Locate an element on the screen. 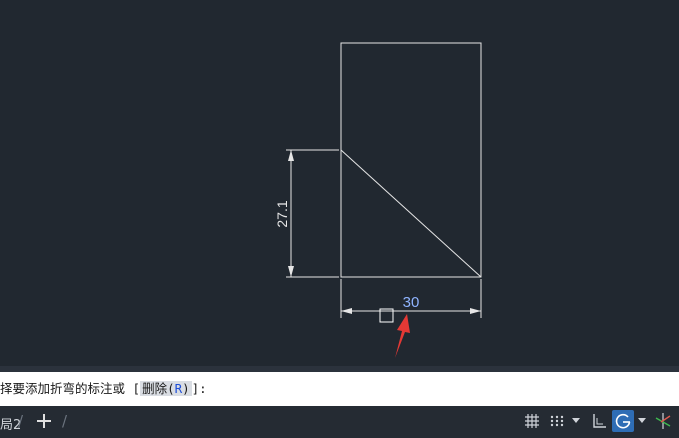 The width and height of the screenshot is (679, 438). command-suffix-text: ]: is located at coordinates (199, 388).